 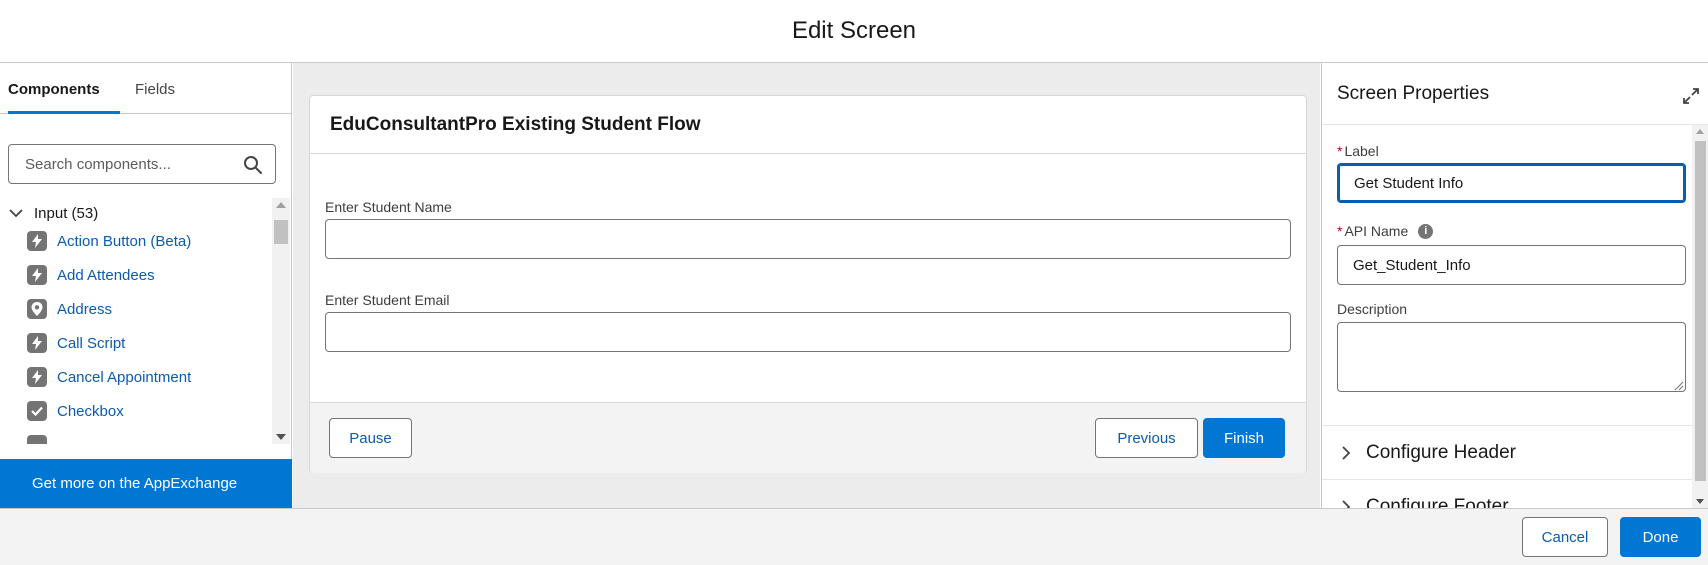 What do you see at coordinates (515, 124) in the screenshot?
I see `flow-title: EduConsultantPro Existing Student Flow` at bounding box center [515, 124].